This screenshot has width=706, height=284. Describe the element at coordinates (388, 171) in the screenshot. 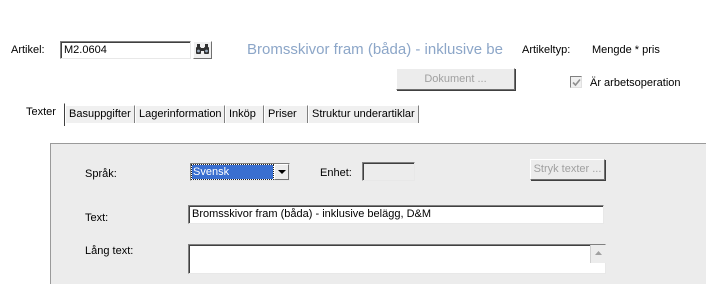

I see `enhet-input` at that location.